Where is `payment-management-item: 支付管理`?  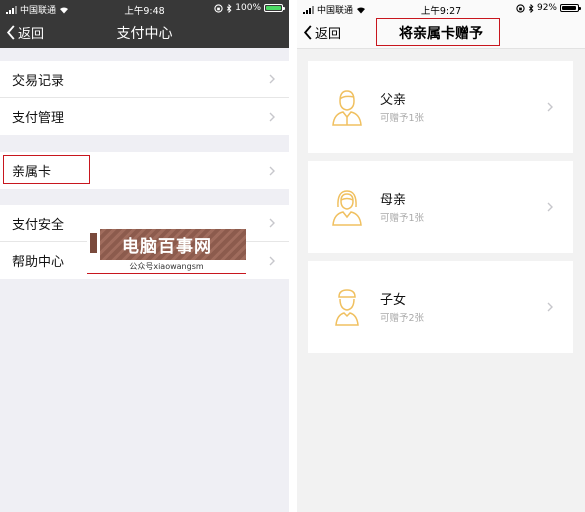 payment-management-item: 支付管理 is located at coordinates (144, 116).